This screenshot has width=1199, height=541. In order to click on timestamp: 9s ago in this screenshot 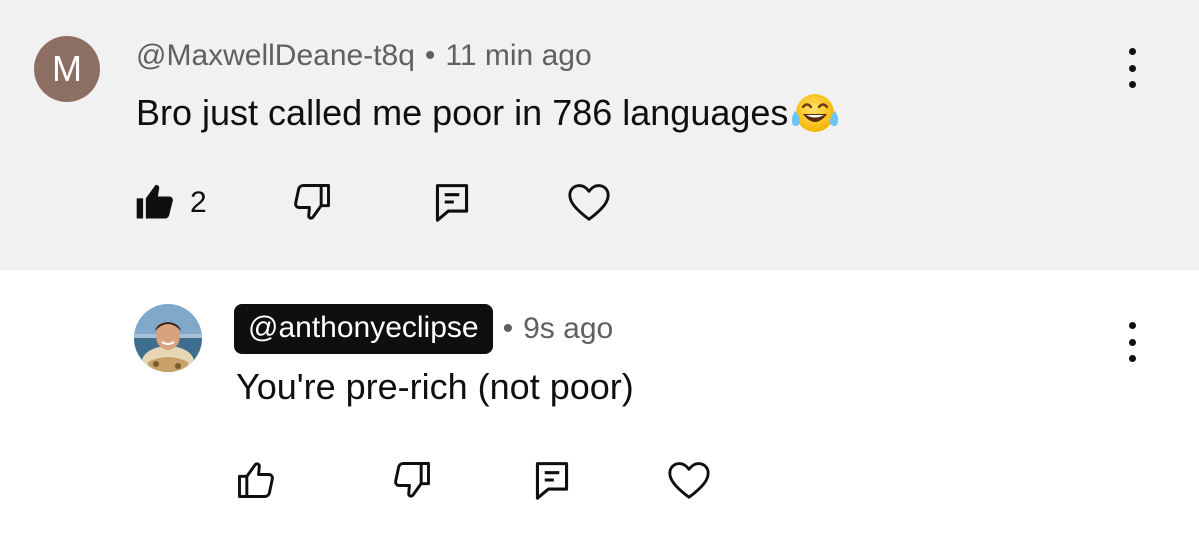, I will do `click(568, 328)`.